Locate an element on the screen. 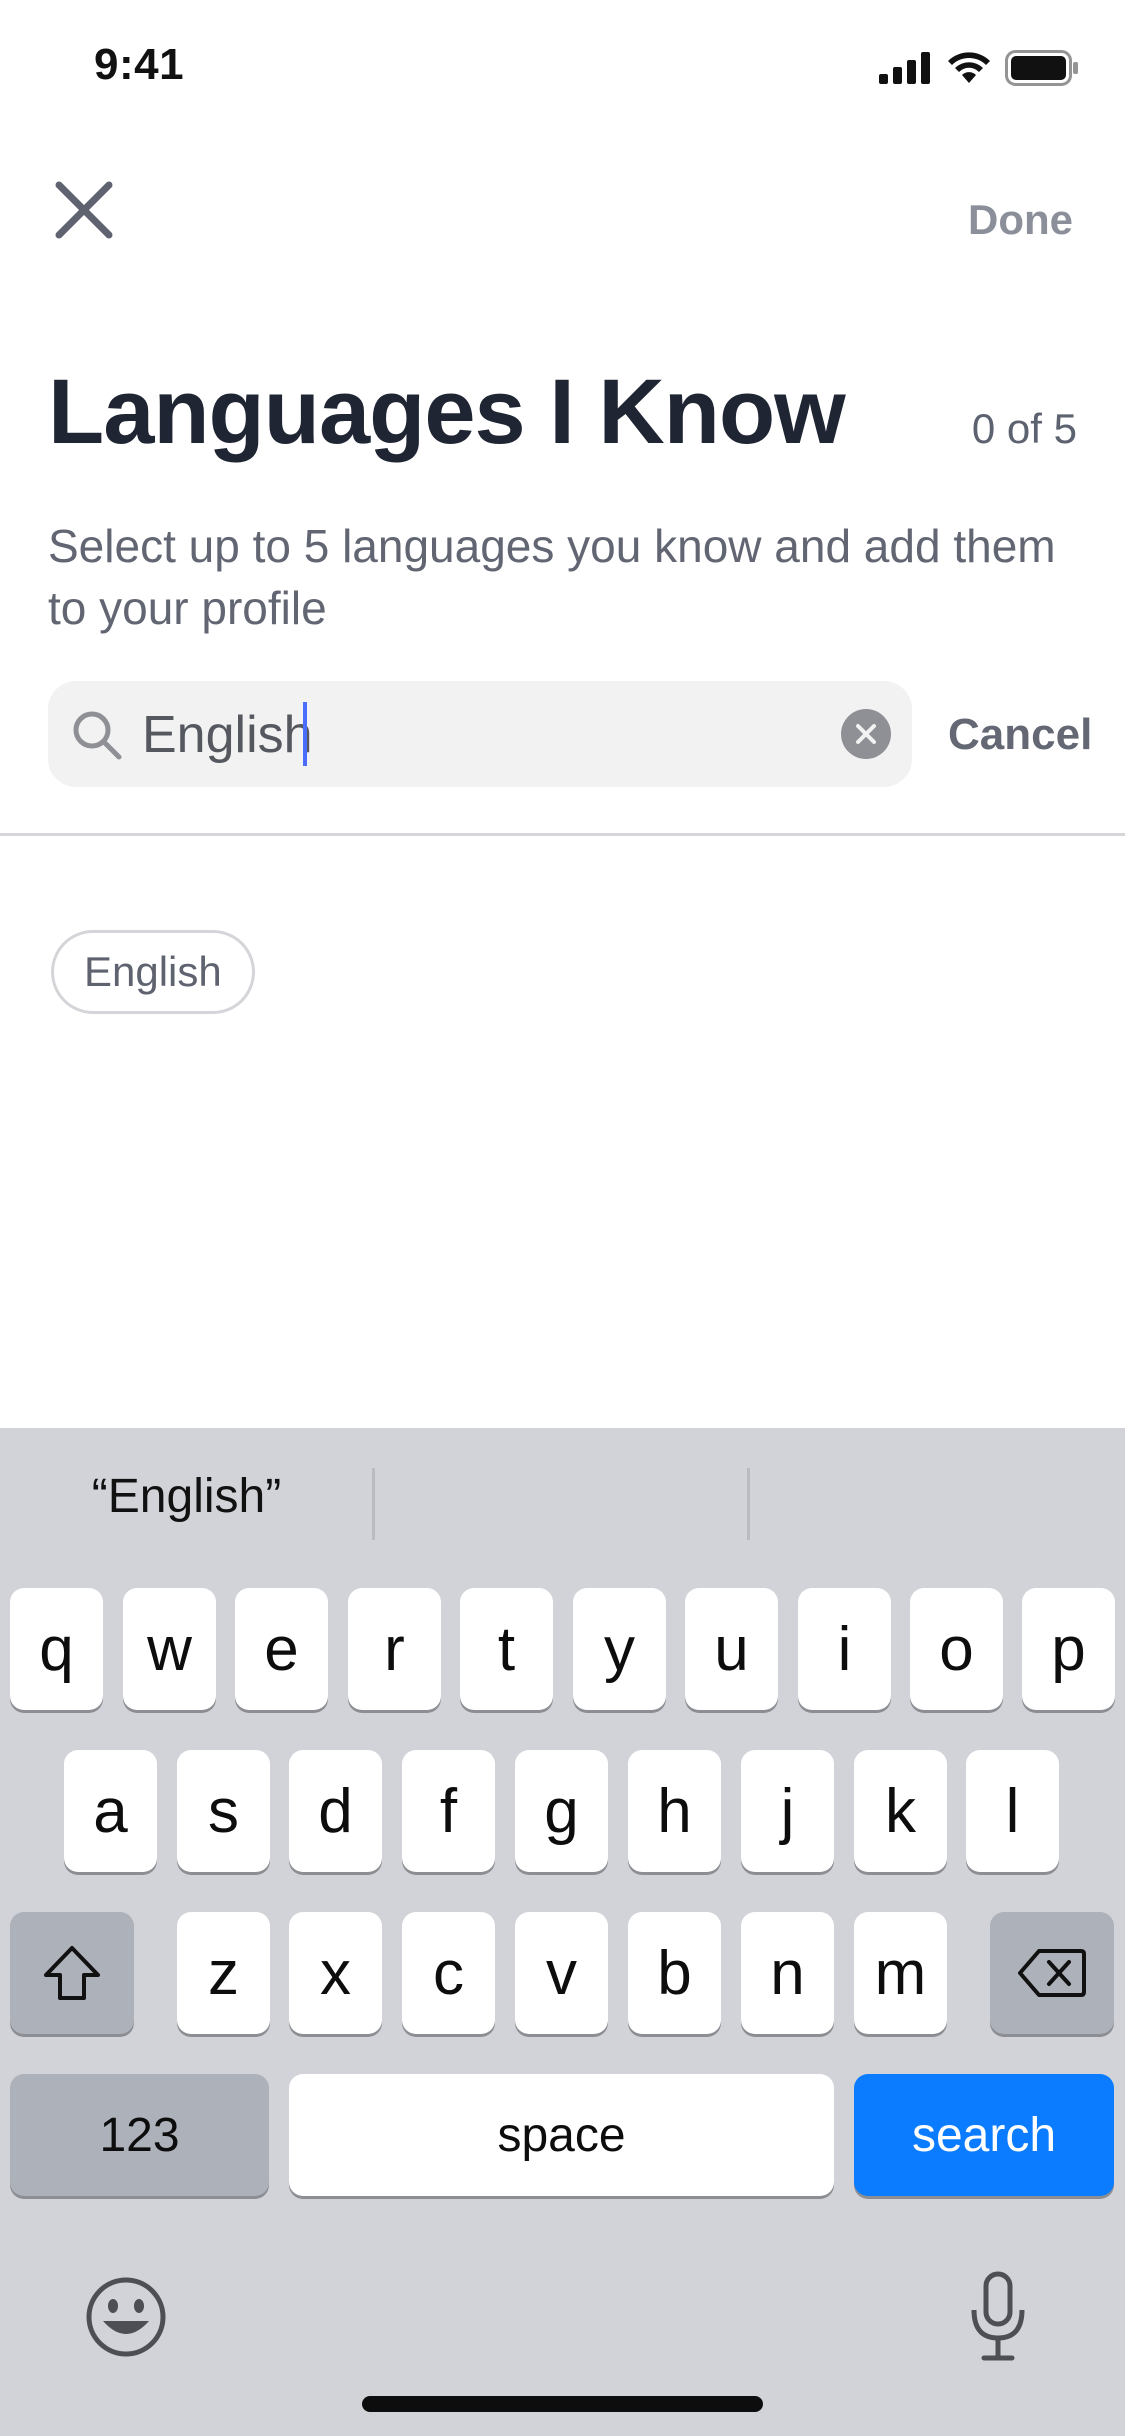 The height and width of the screenshot is (2436, 1125). emoji-icon is located at coordinates (126, 2317).